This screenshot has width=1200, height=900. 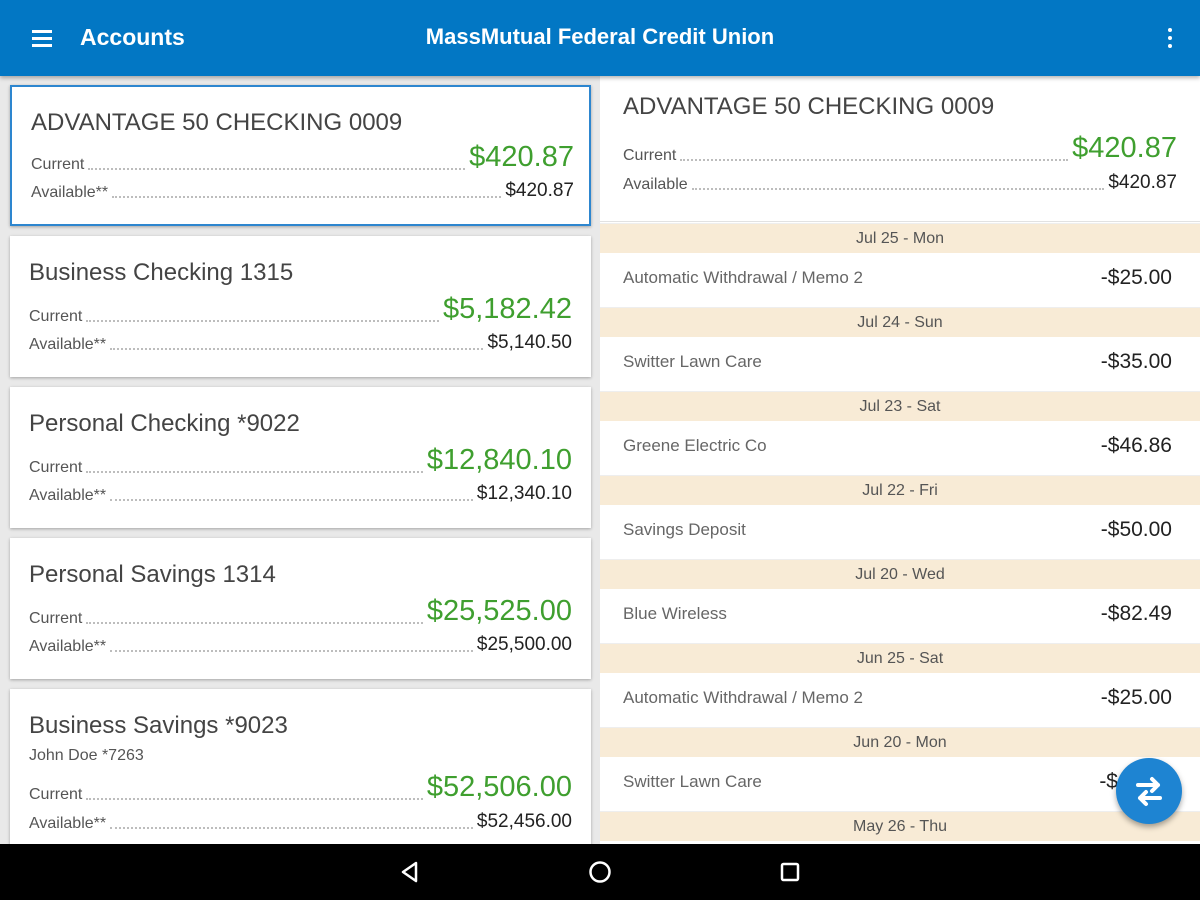 What do you see at coordinates (507, 309) in the screenshot?
I see `current-balance: $5,182.42` at bounding box center [507, 309].